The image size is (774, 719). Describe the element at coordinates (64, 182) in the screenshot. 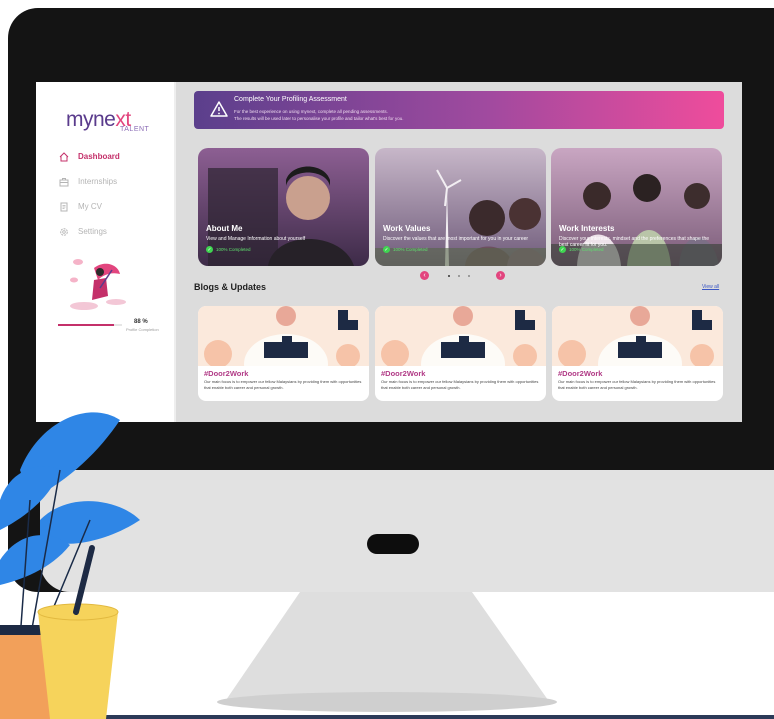

I see `briefcase-icon` at that location.